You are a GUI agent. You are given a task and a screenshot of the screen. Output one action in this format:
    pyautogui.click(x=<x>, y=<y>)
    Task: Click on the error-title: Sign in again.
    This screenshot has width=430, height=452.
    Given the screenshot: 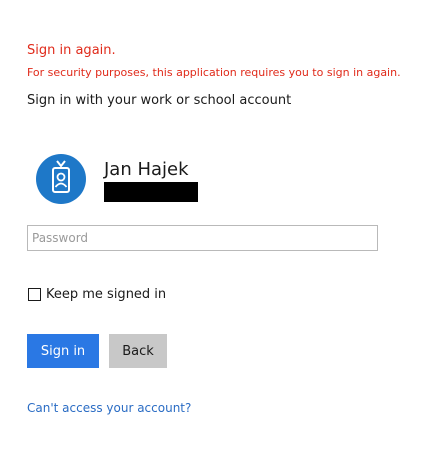 What is the action you would take?
    pyautogui.click(x=71, y=50)
    